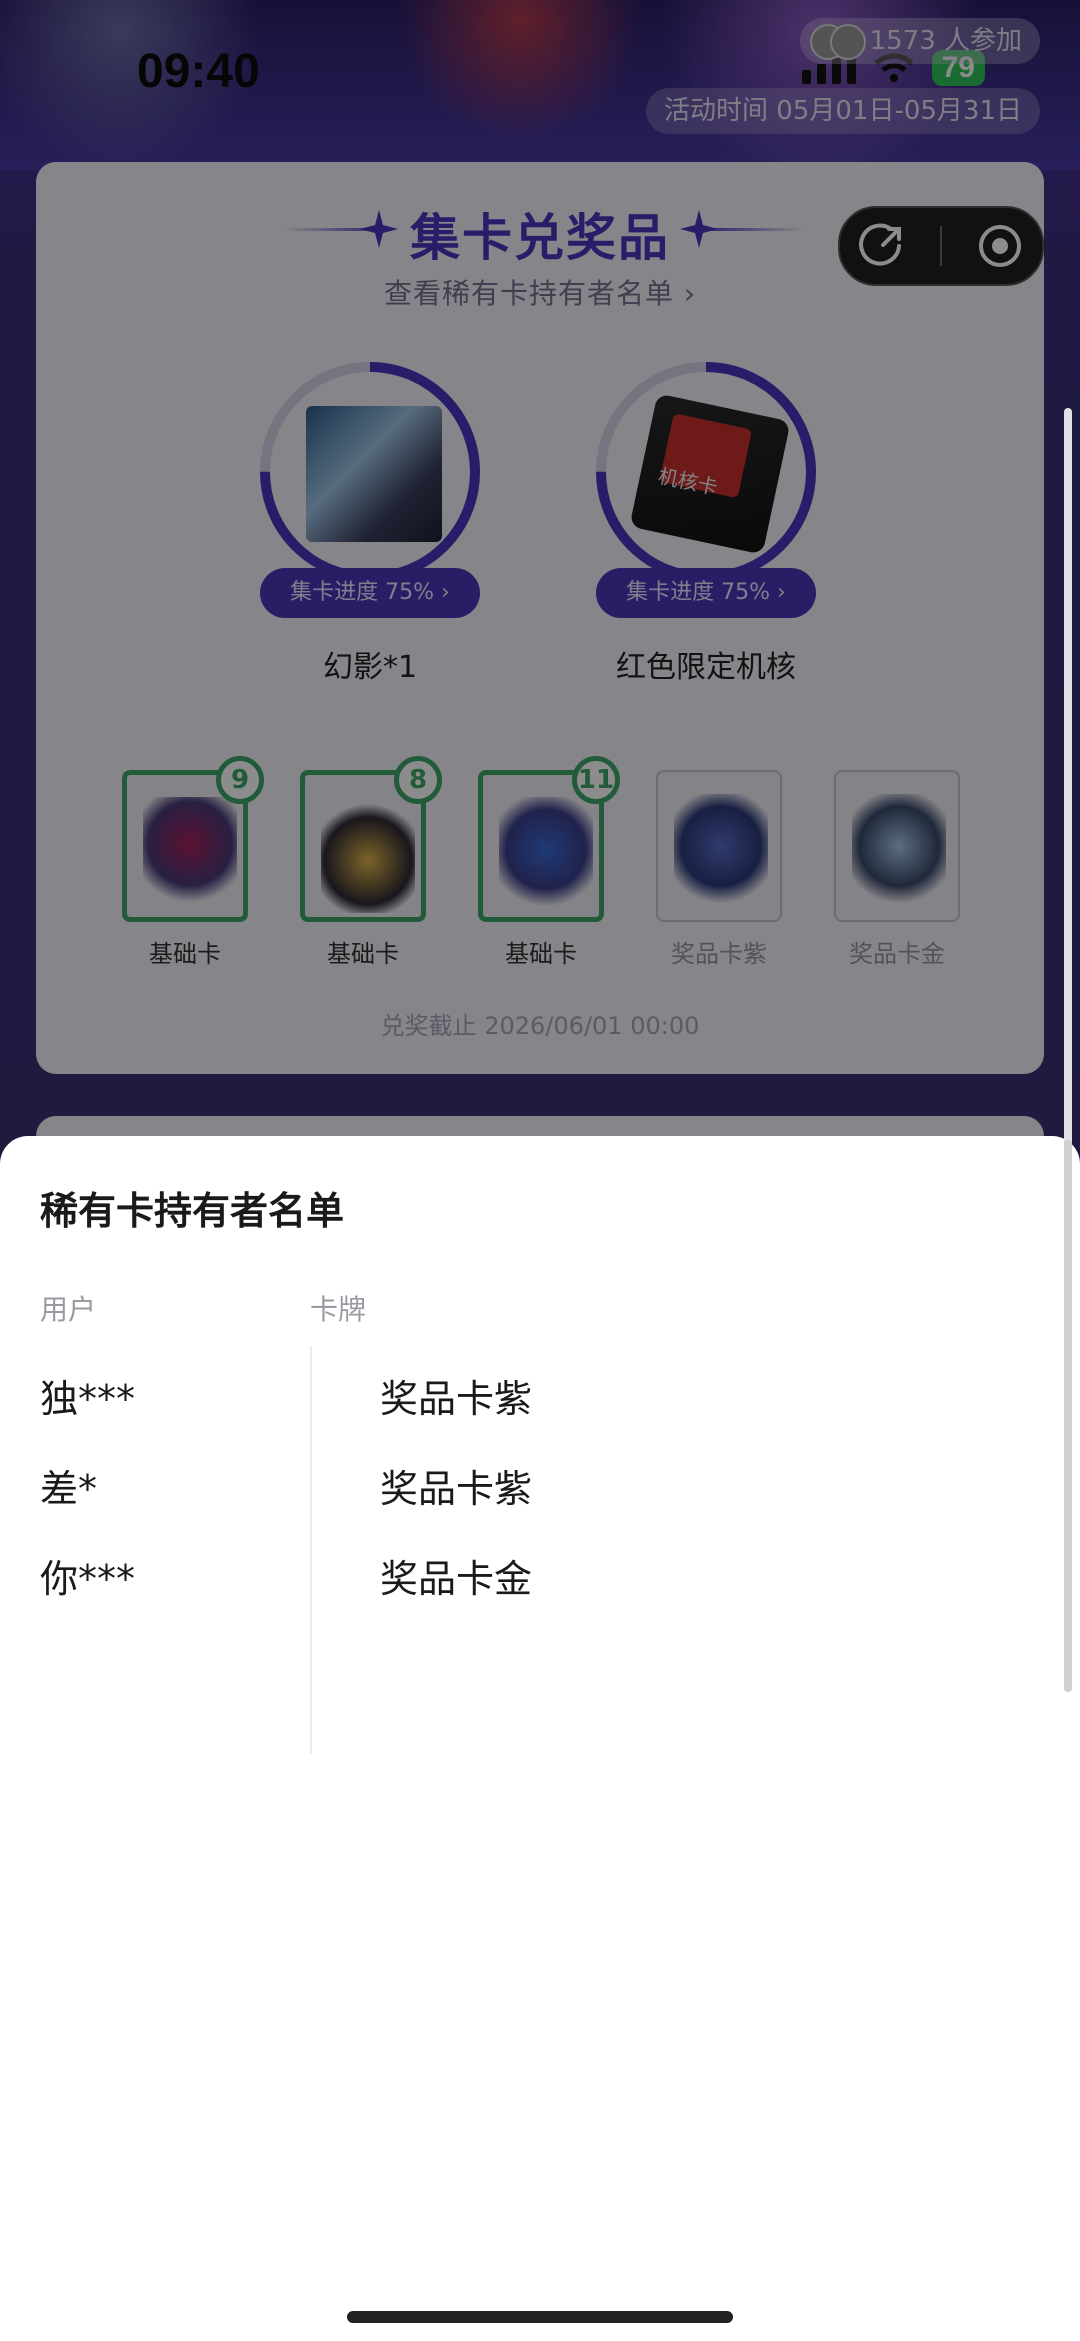 This screenshot has height=2341, width=1080. I want to click on holder-user: 差*, so click(69, 1489).